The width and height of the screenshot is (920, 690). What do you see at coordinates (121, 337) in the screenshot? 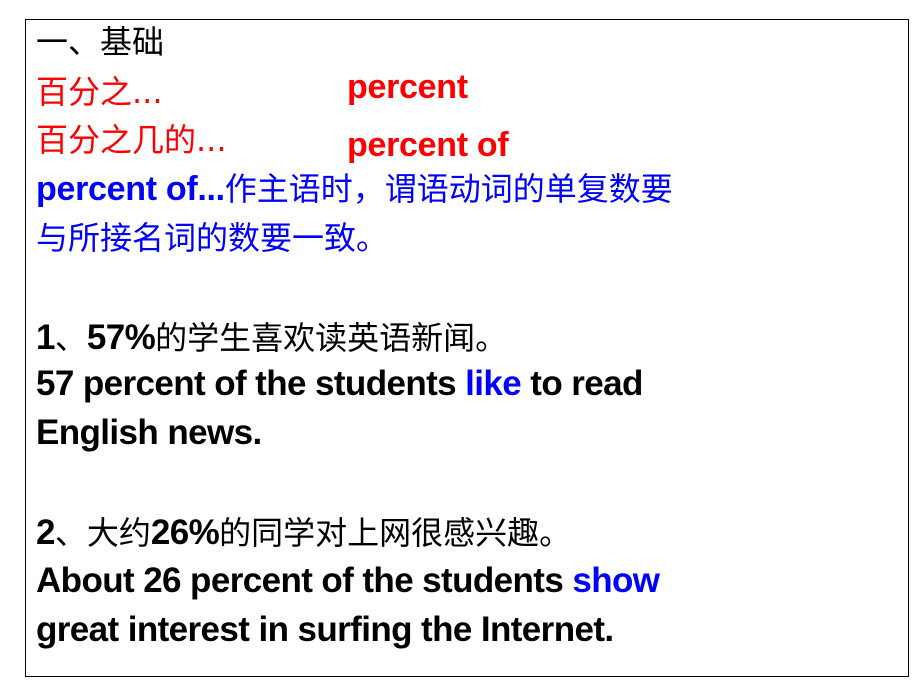
I see `percent-value: 57%` at bounding box center [121, 337].